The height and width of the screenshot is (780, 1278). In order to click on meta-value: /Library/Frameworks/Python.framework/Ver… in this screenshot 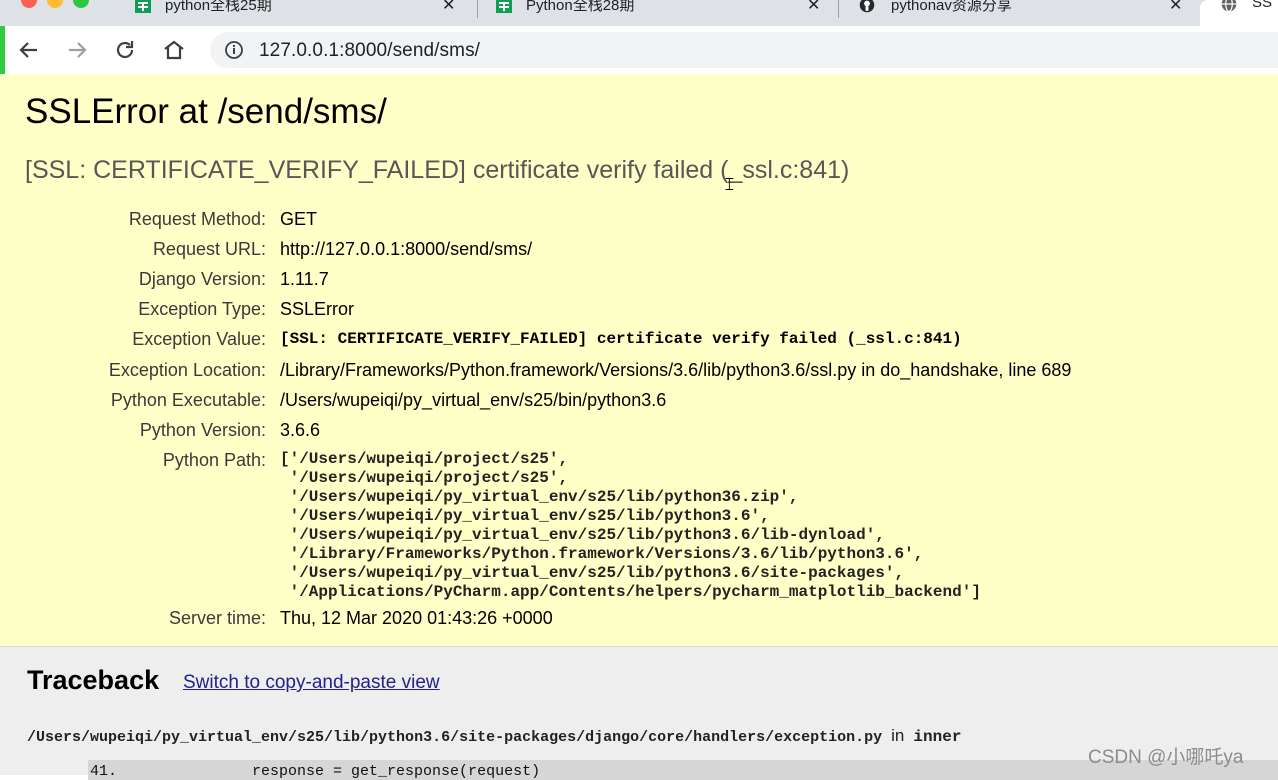, I will do `click(676, 370)`.